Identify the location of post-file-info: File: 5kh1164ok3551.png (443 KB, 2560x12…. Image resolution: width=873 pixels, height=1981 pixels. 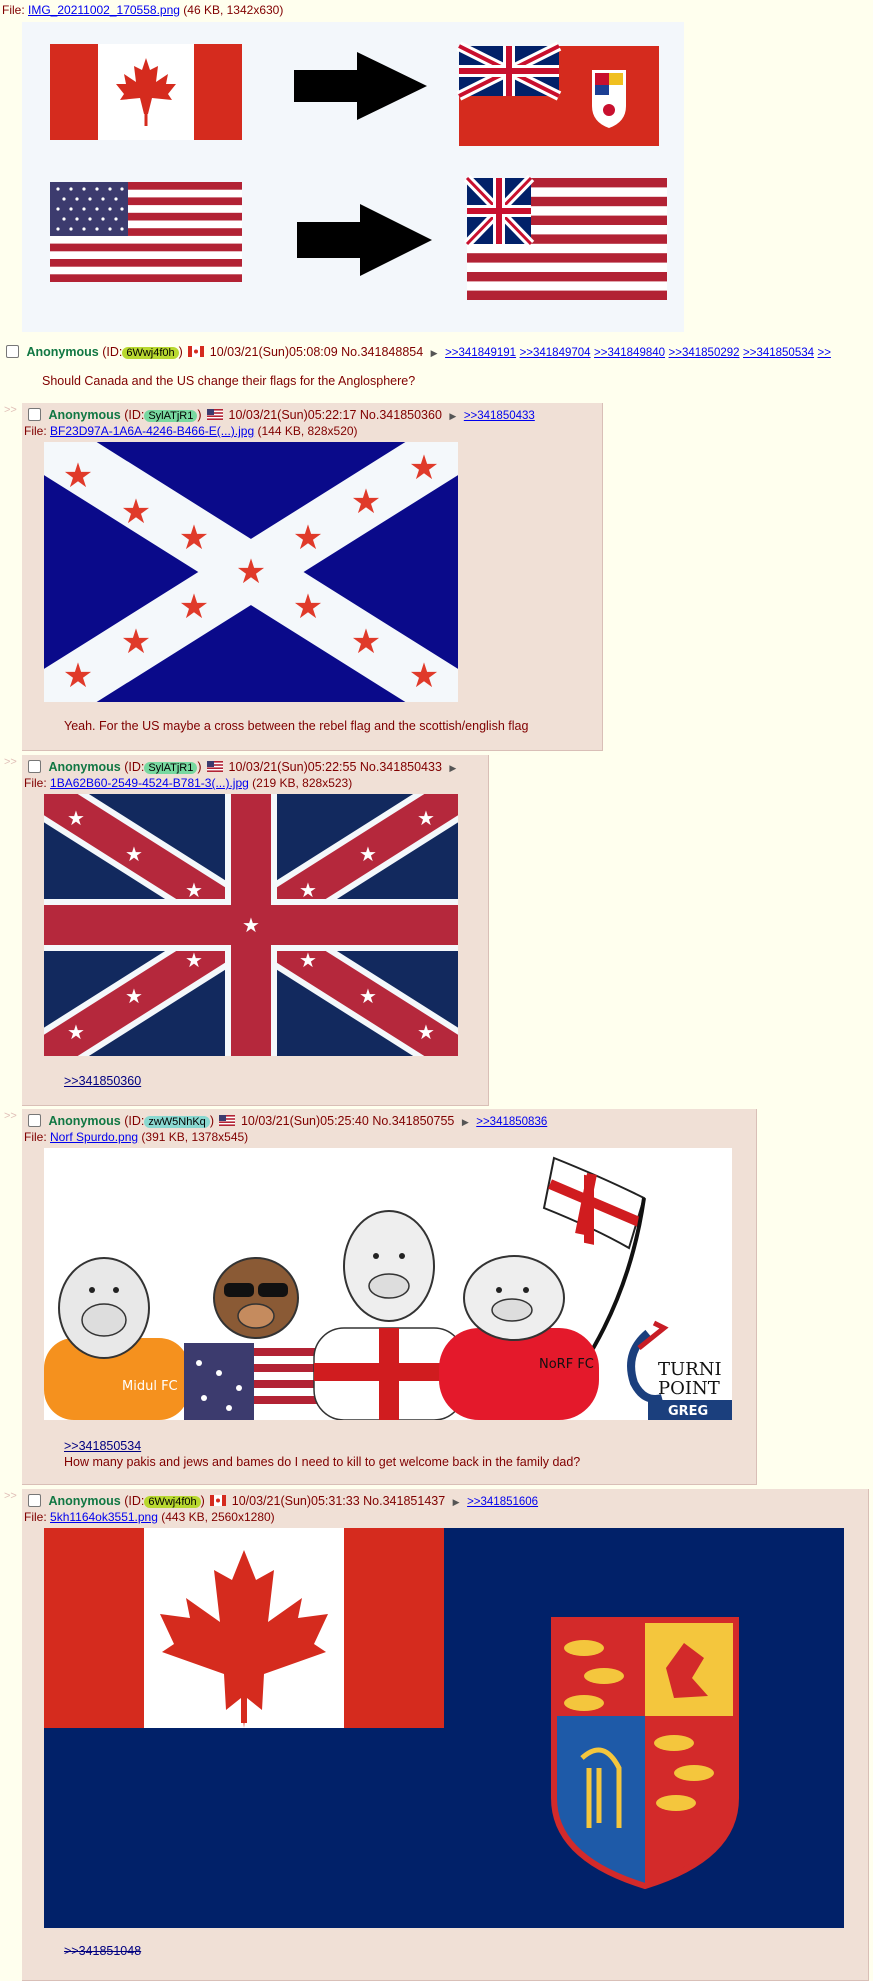
(149, 1517).